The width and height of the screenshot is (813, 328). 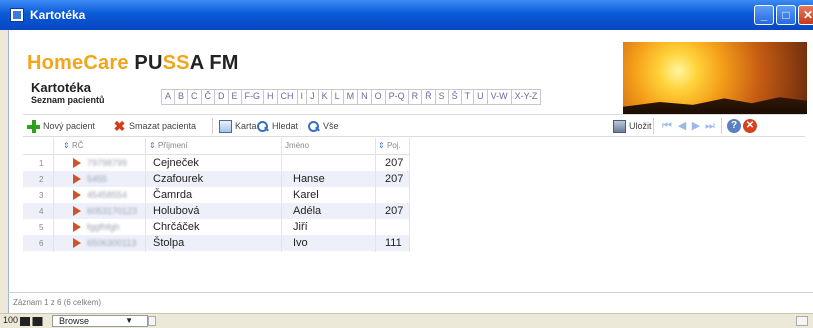 What do you see at coordinates (41, 243) in the screenshot?
I see `row-number: 6` at bounding box center [41, 243].